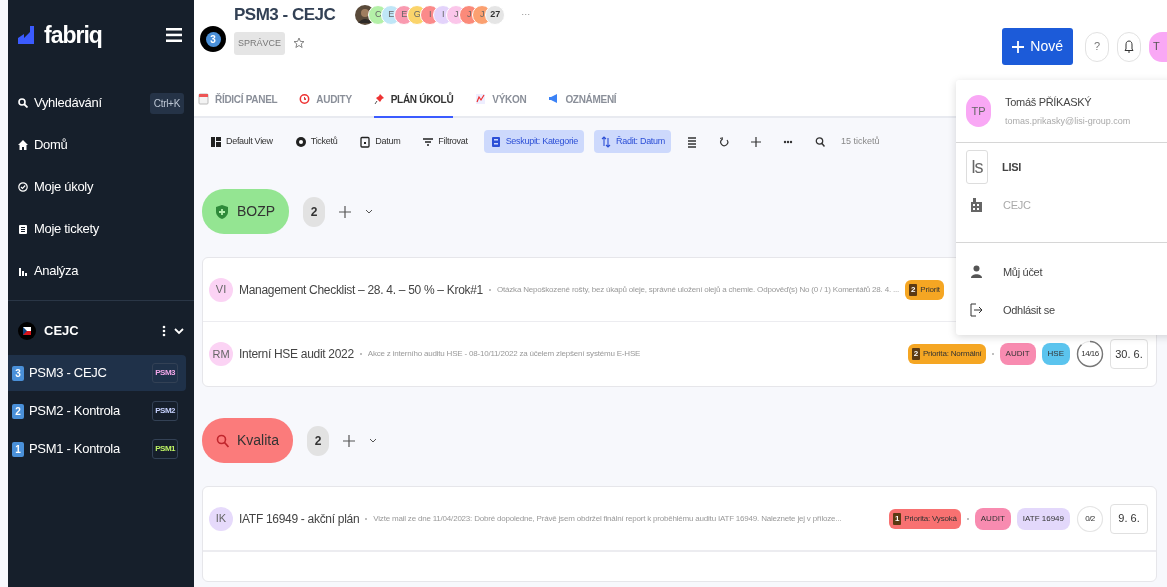 The width and height of the screenshot is (1167, 587). Describe the element at coordinates (723, 141) in the screenshot. I see `refresh-icon` at that location.